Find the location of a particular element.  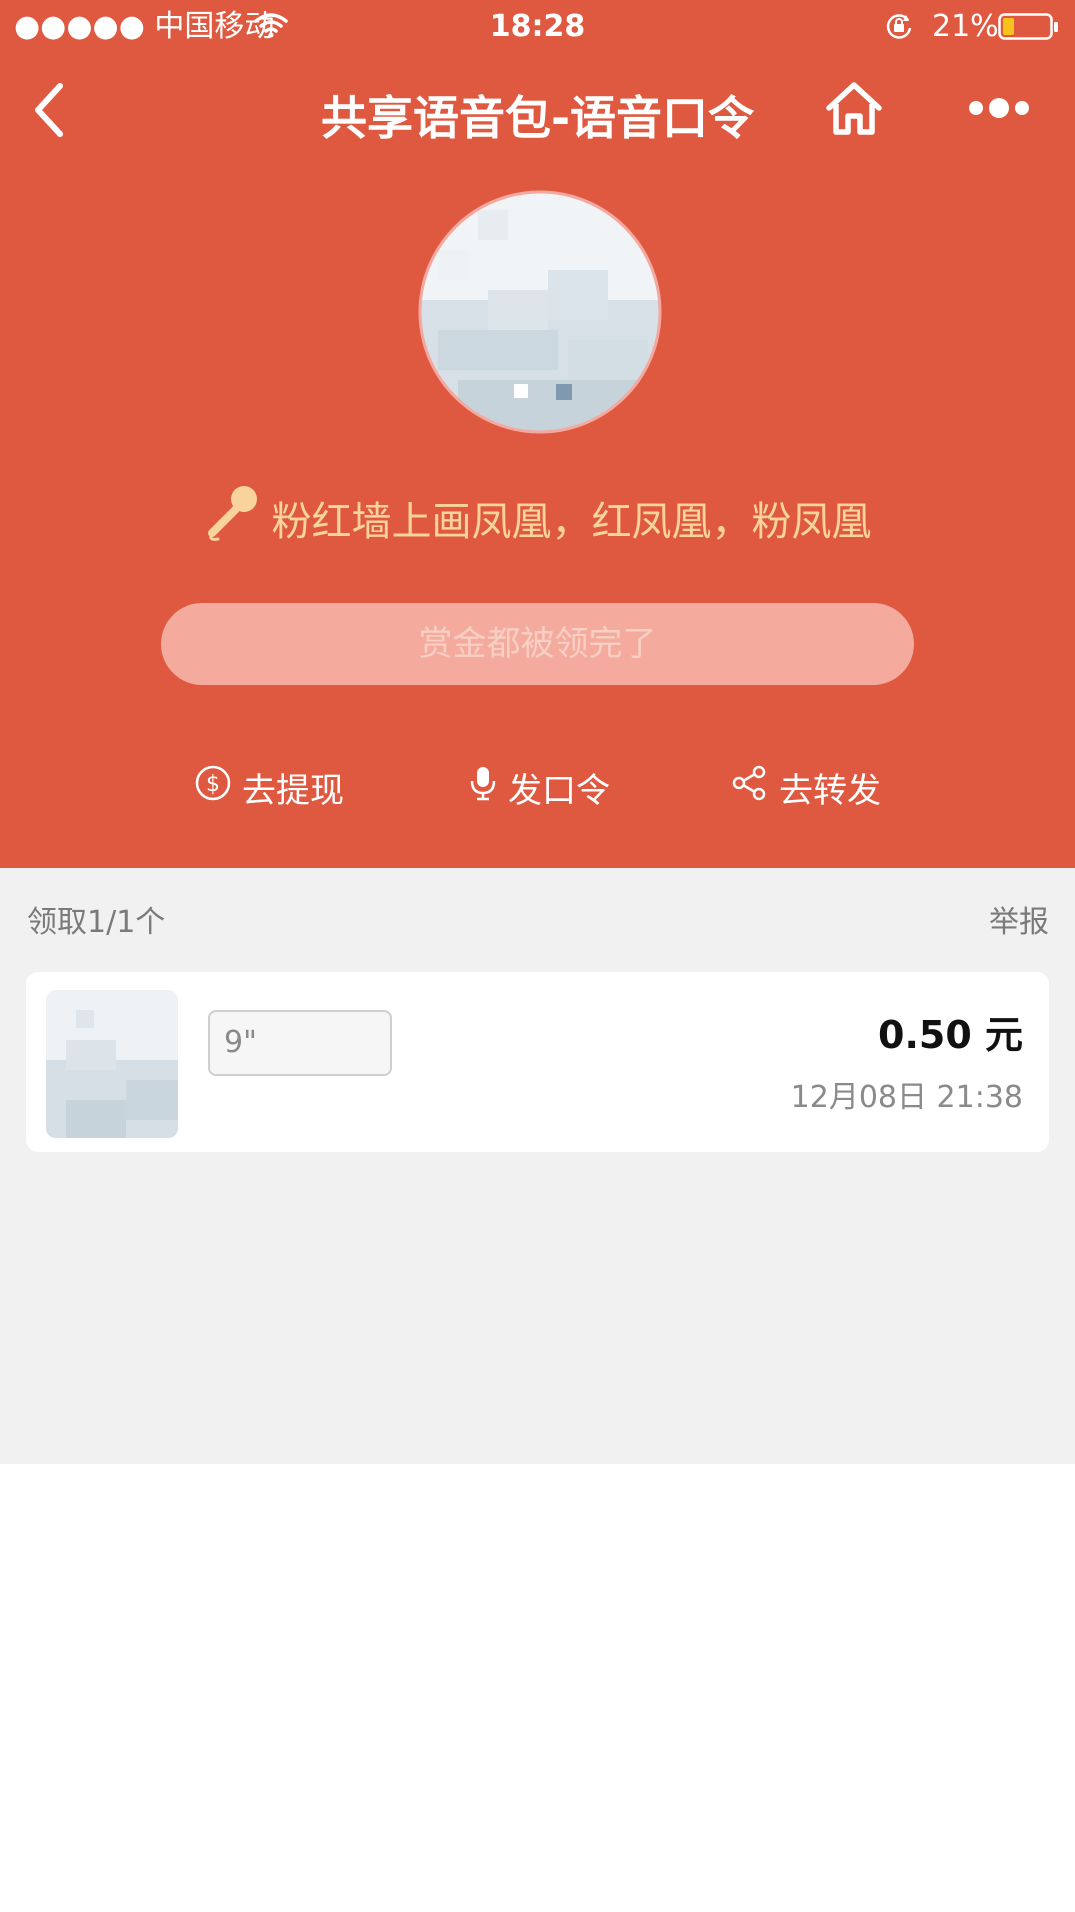

claim-amount: 0.50 元 is located at coordinates (950, 1035).